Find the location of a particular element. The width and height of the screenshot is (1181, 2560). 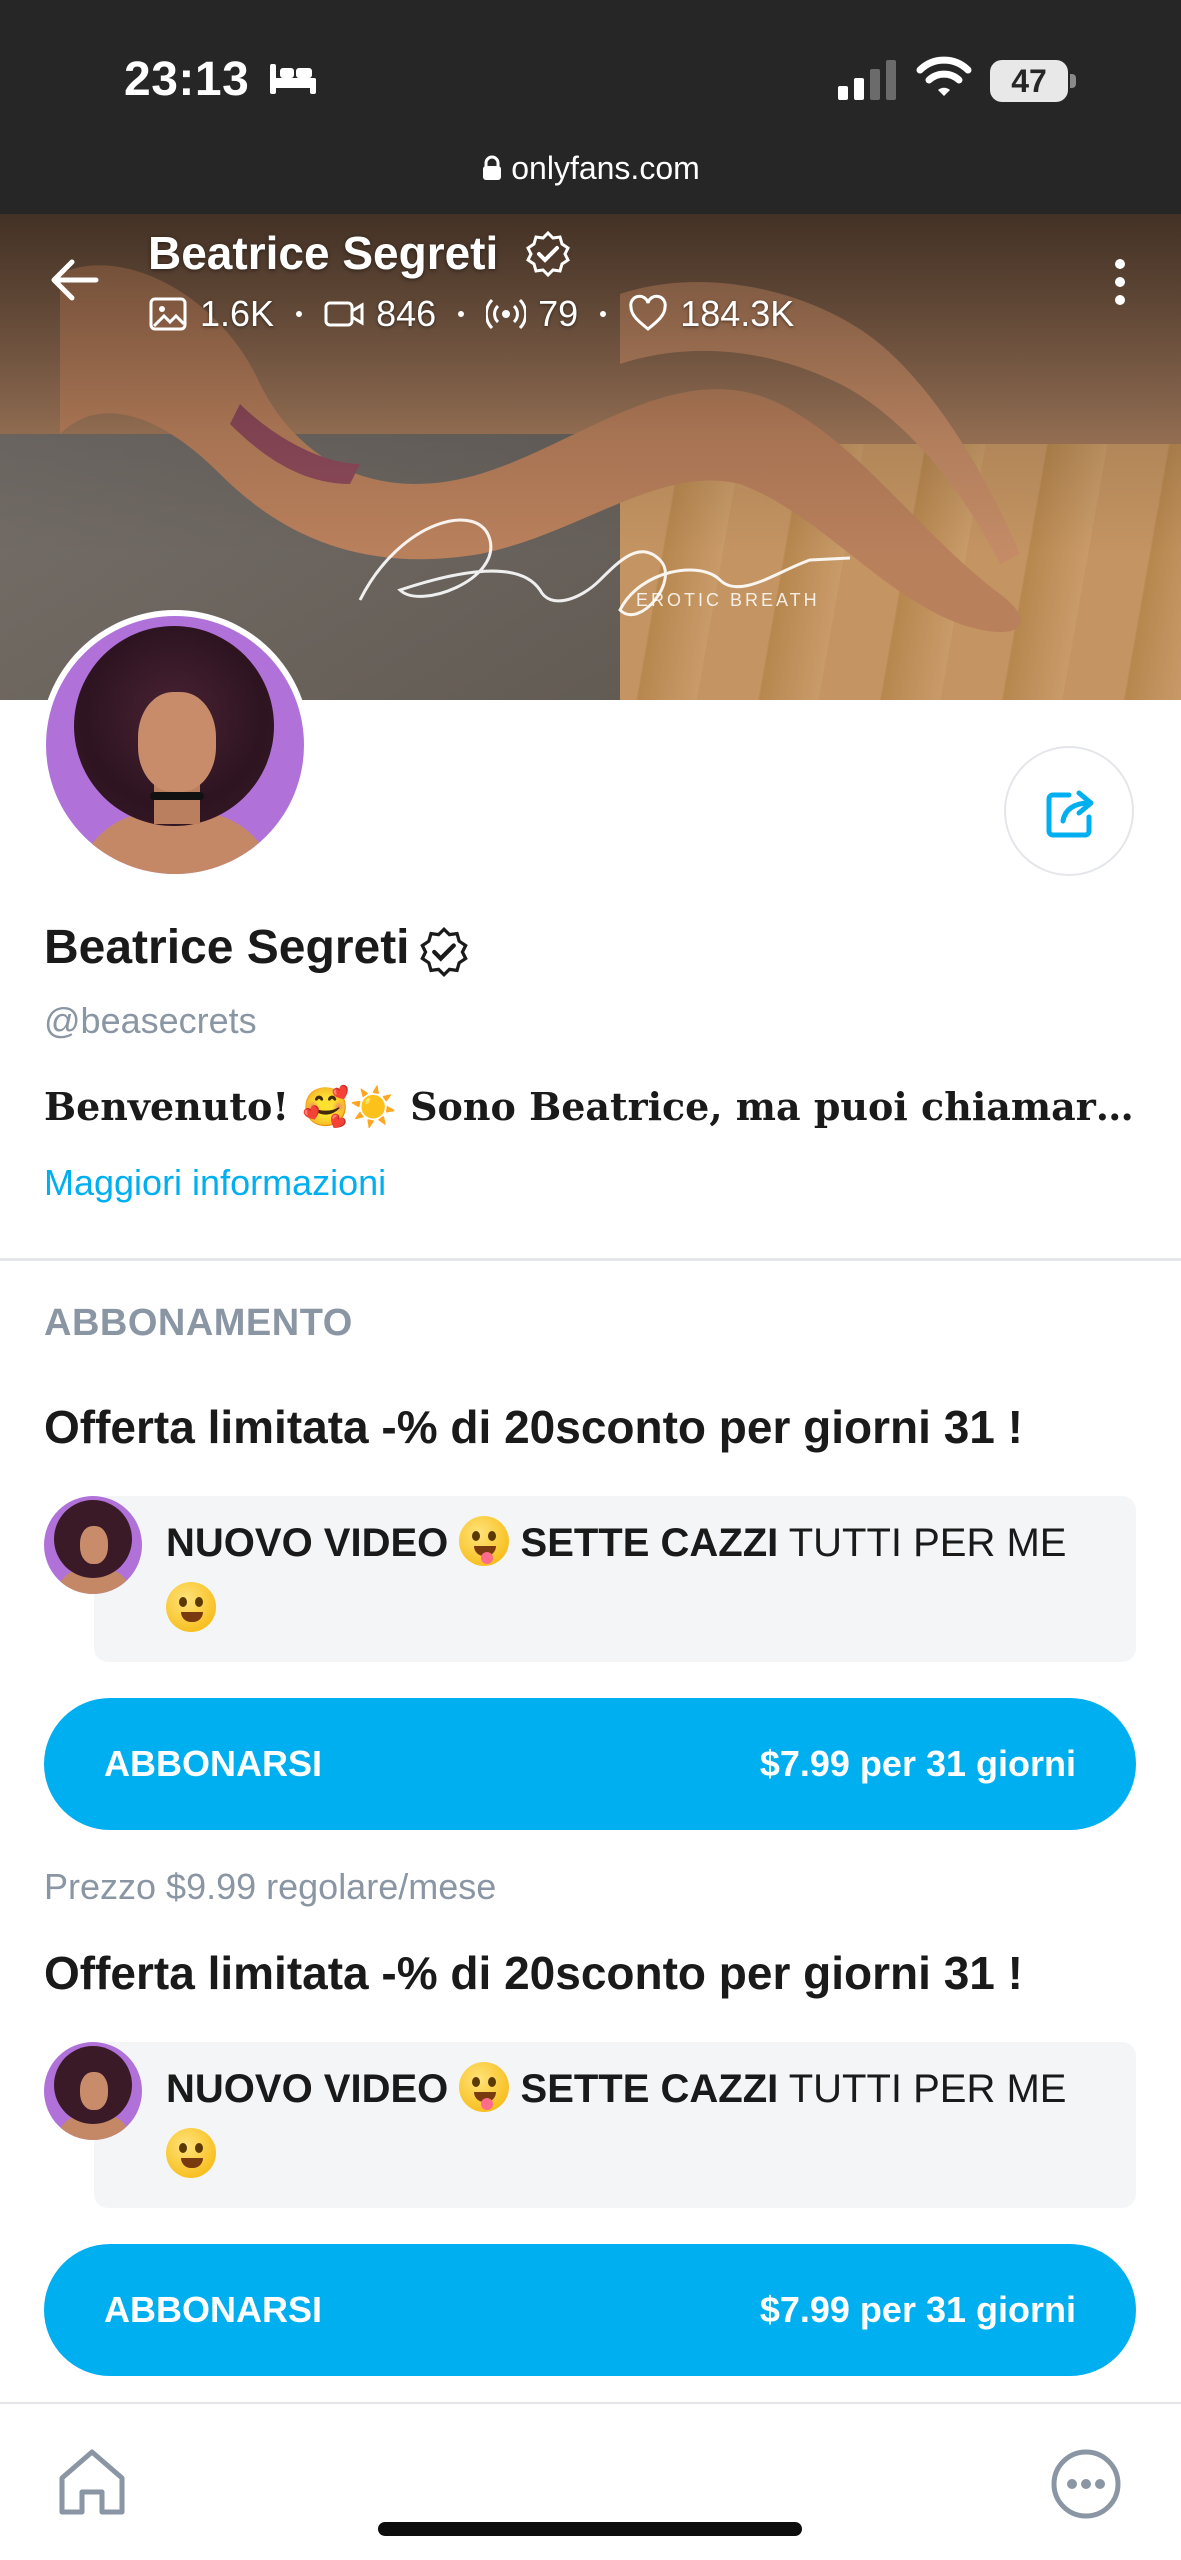

more-info-link: Maggiori informazioni is located at coordinates (215, 1183).